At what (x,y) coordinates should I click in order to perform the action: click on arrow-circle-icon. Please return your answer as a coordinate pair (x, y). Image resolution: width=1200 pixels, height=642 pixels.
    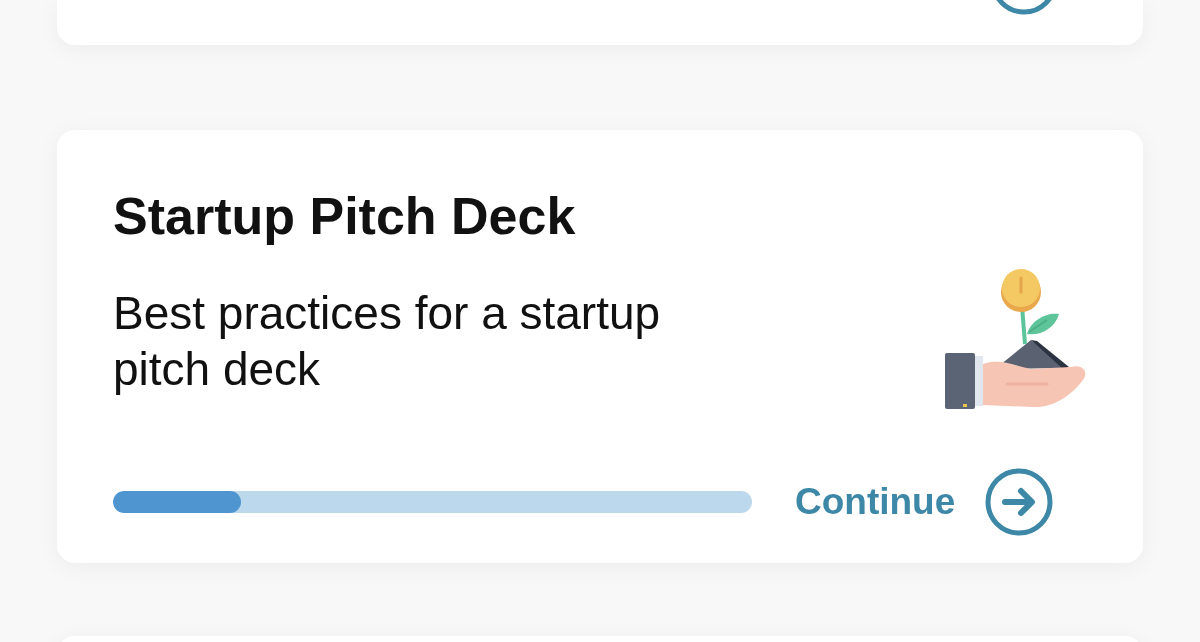
    Looking at the image, I should click on (1019, 502).